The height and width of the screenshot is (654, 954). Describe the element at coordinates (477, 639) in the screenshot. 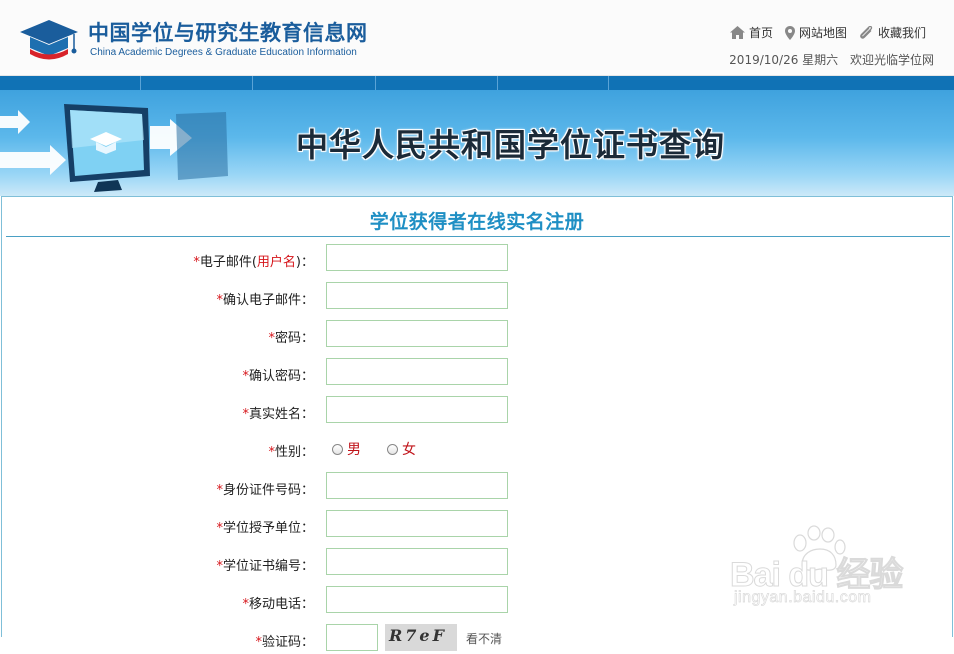

I see `form-row-captcha: *验证码： R7eF 看不清` at that location.